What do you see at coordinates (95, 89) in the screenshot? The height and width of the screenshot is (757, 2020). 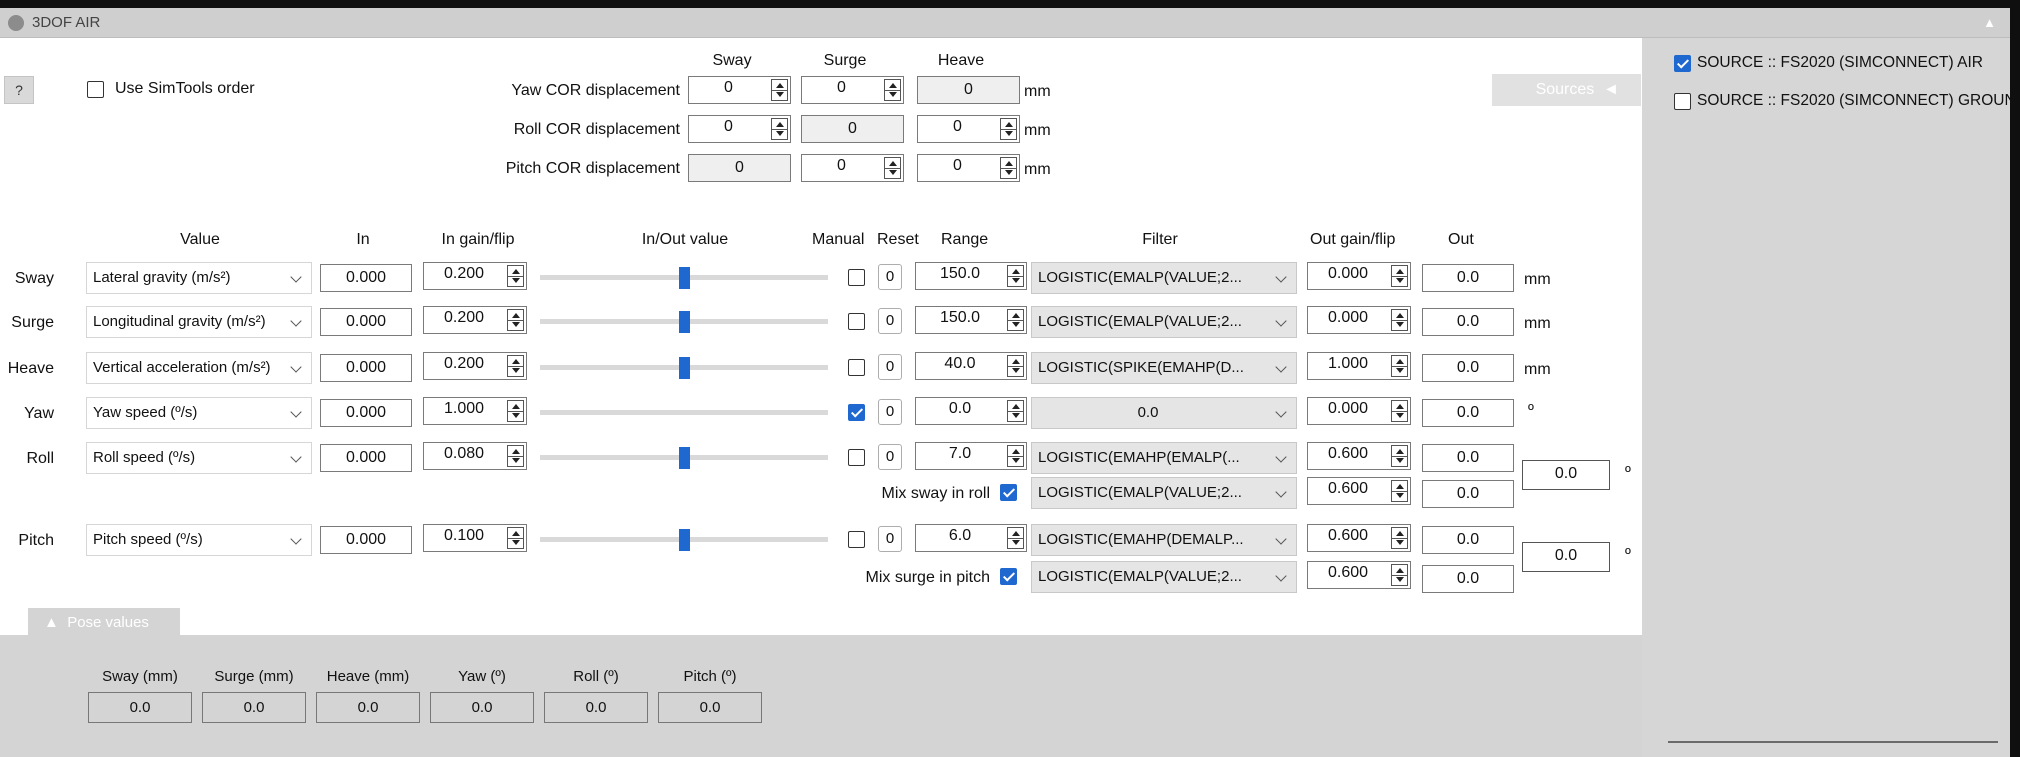 I see `use-simtools-checkbox` at bounding box center [95, 89].